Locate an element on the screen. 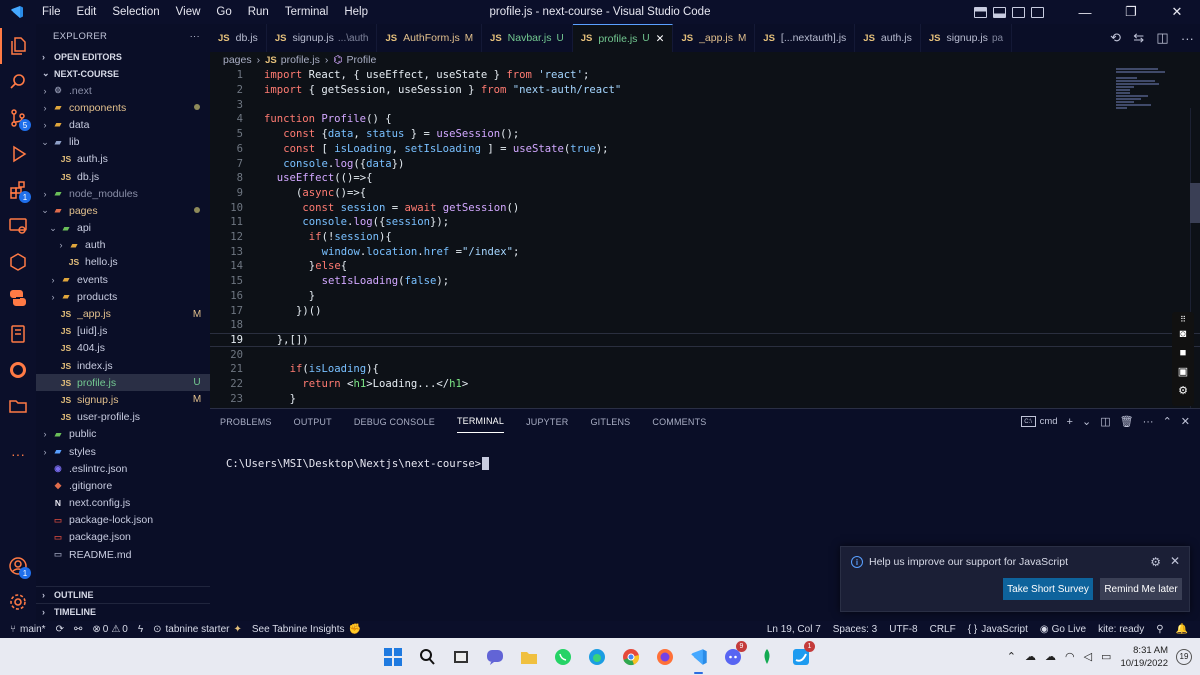 Image resolution: width=1200 pixels, height=675 pixels. code-line: 14}else{ is located at coordinates (705, 266).